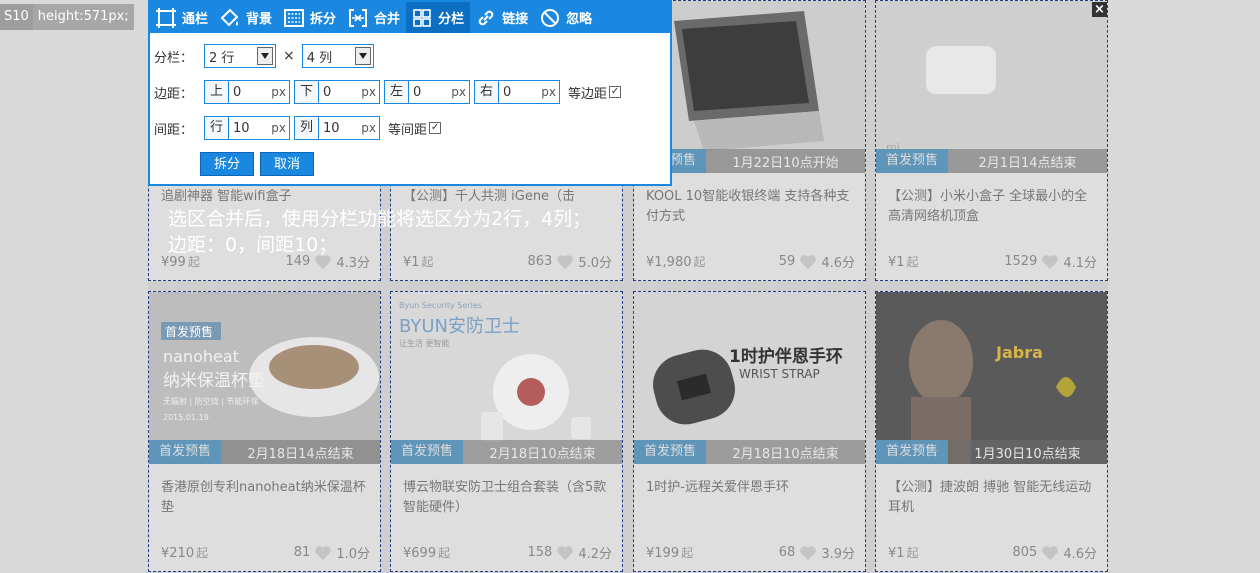  Describe the element at coordinates (237, 92) in the screenshot. I see `margin-top-value: 0` at that location.